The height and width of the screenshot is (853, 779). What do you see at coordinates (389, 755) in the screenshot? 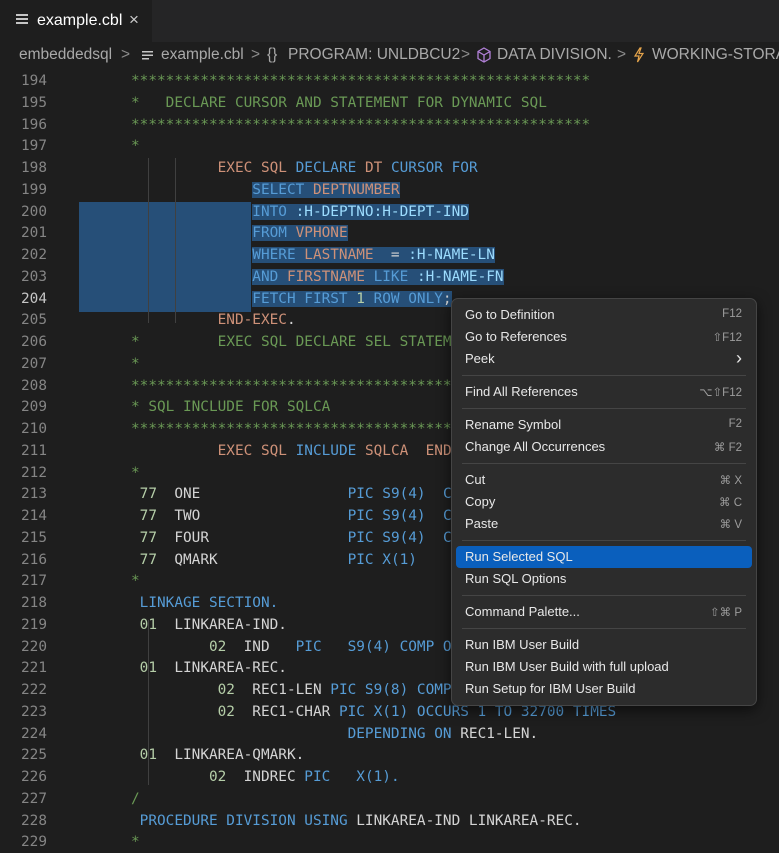
I see `code-line: 225 01 LINKAREA-QMARK.` at bounding box center [389, 755].